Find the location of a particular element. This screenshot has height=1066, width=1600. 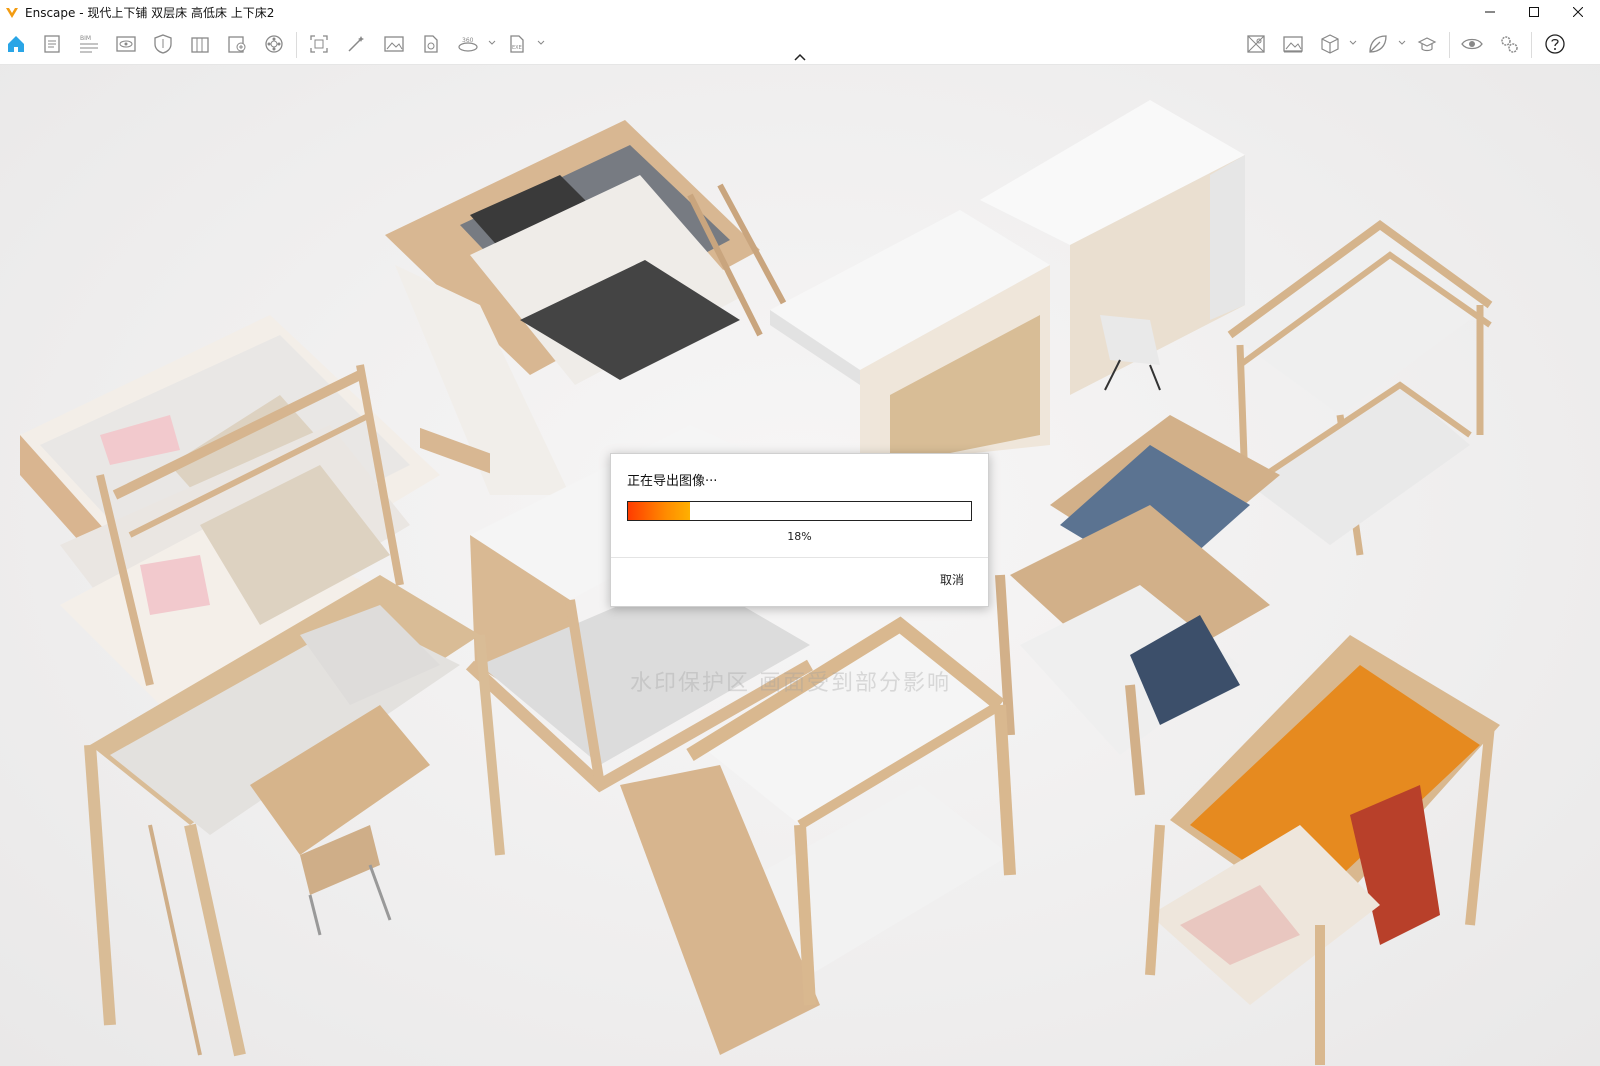

dialog-divider is located at coordinates (799, 557).